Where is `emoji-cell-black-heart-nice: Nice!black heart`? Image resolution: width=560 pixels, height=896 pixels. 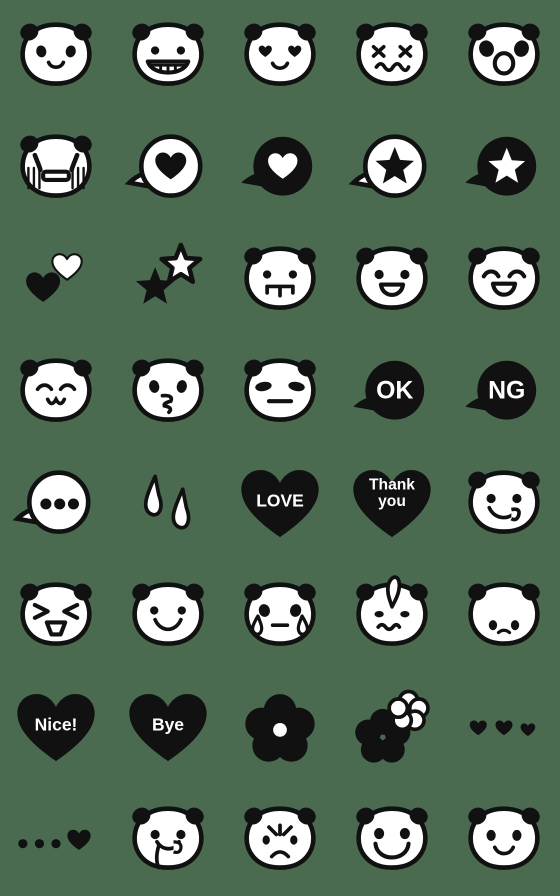 emoji-cell-black-heart-nice: Nice!black heart is located at coordinates (56, 728).